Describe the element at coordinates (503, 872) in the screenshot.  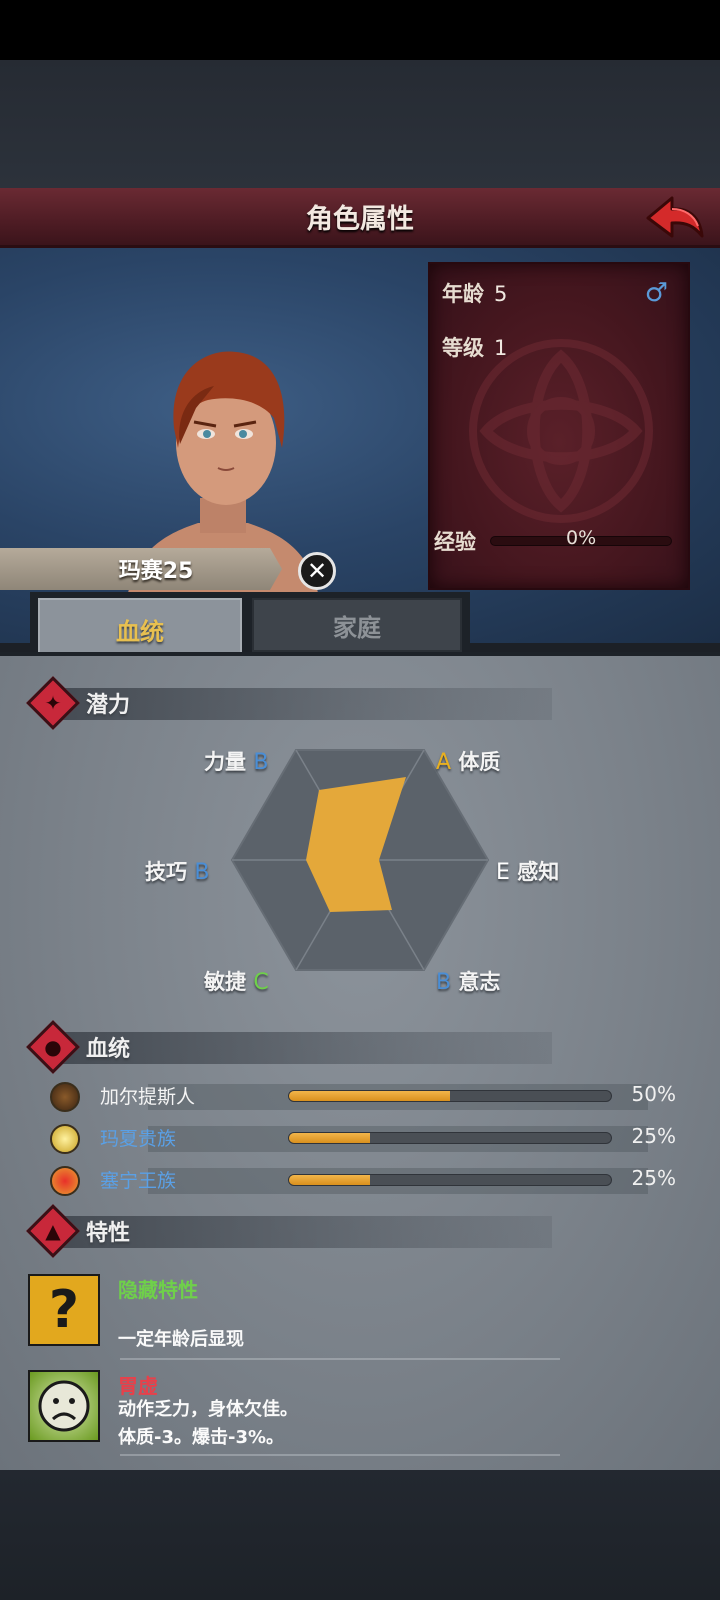
I see `stat-perception-grade: E` at that location.